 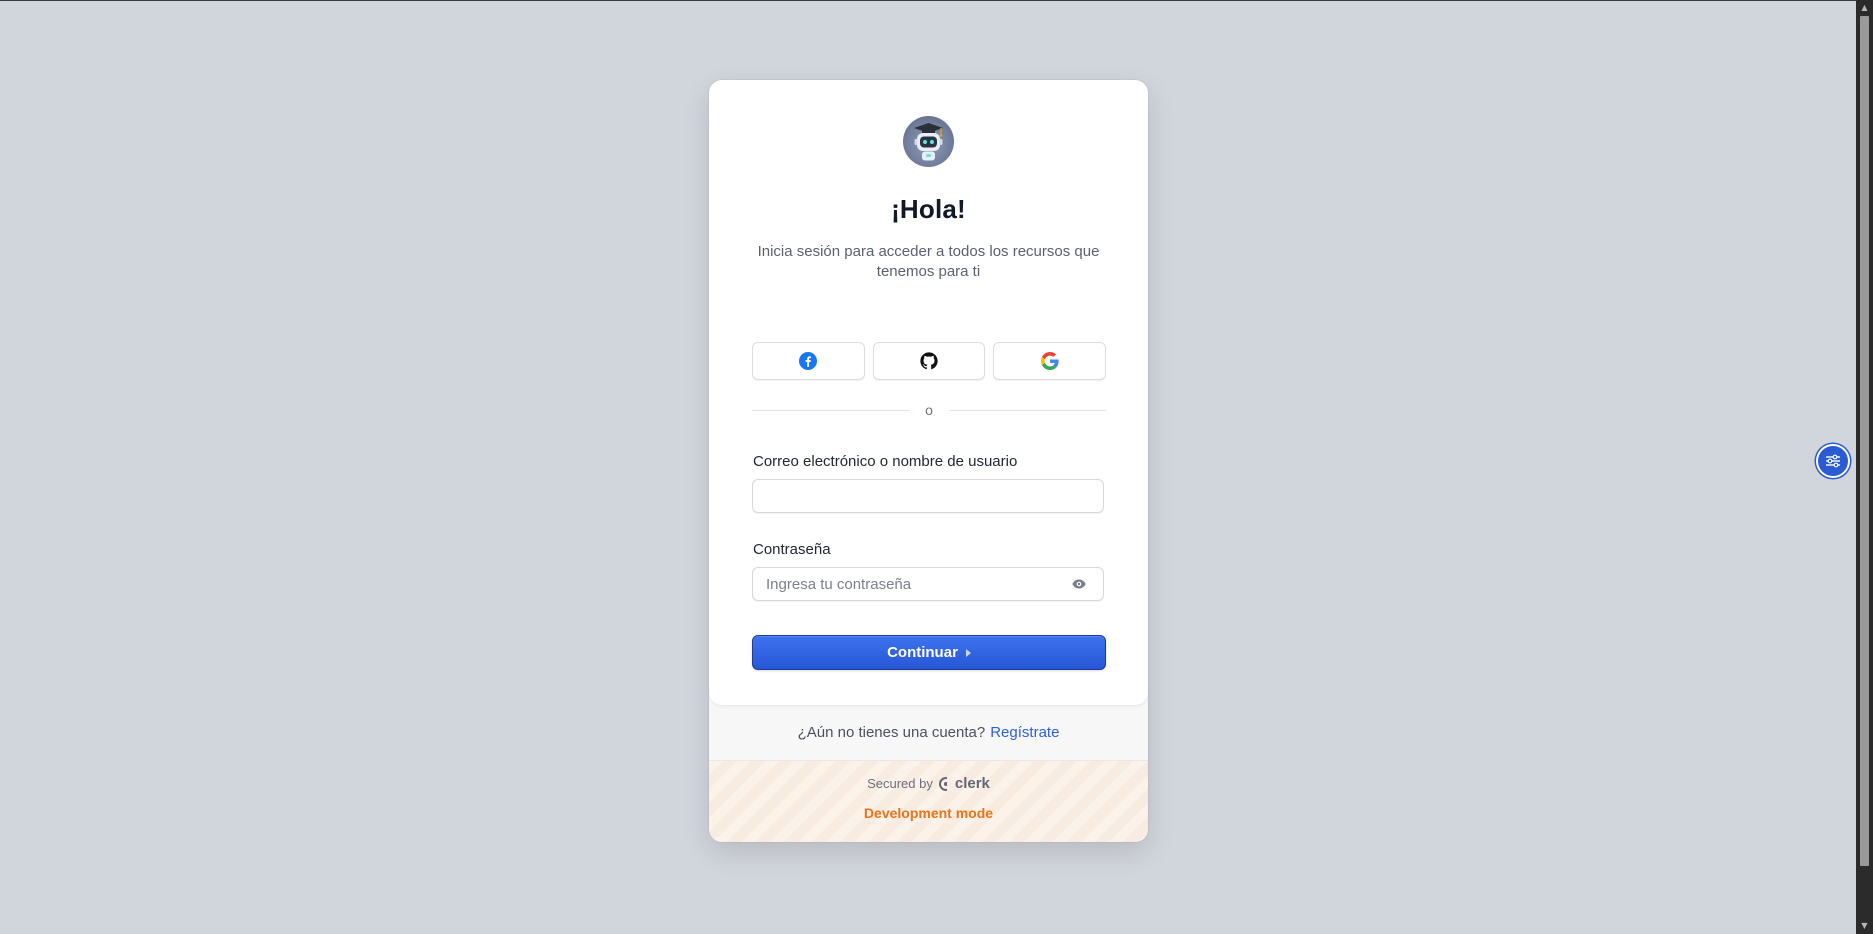 I want to click on floating-settings-button, so click(x=1833, y=461).